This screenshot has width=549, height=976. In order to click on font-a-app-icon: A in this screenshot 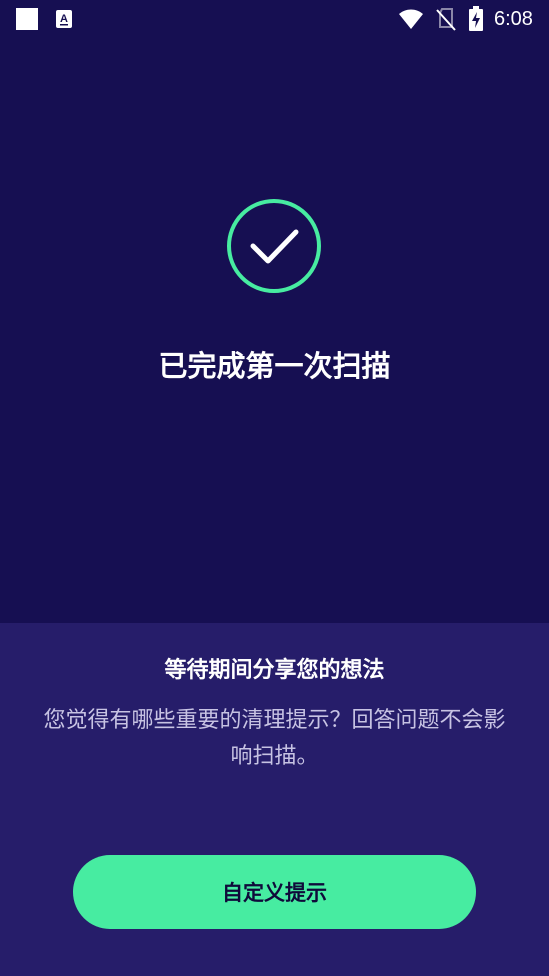, I will do `click(64, 19)`.